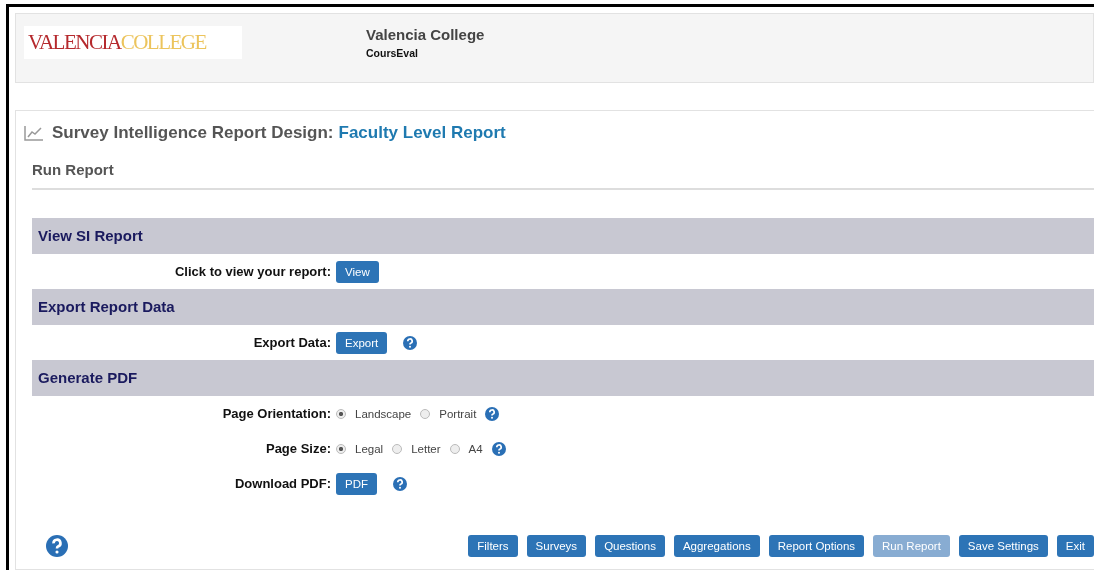 The image size is (1094, 570). I want to click on field-label: Page Orientation:, so click(276, 413).